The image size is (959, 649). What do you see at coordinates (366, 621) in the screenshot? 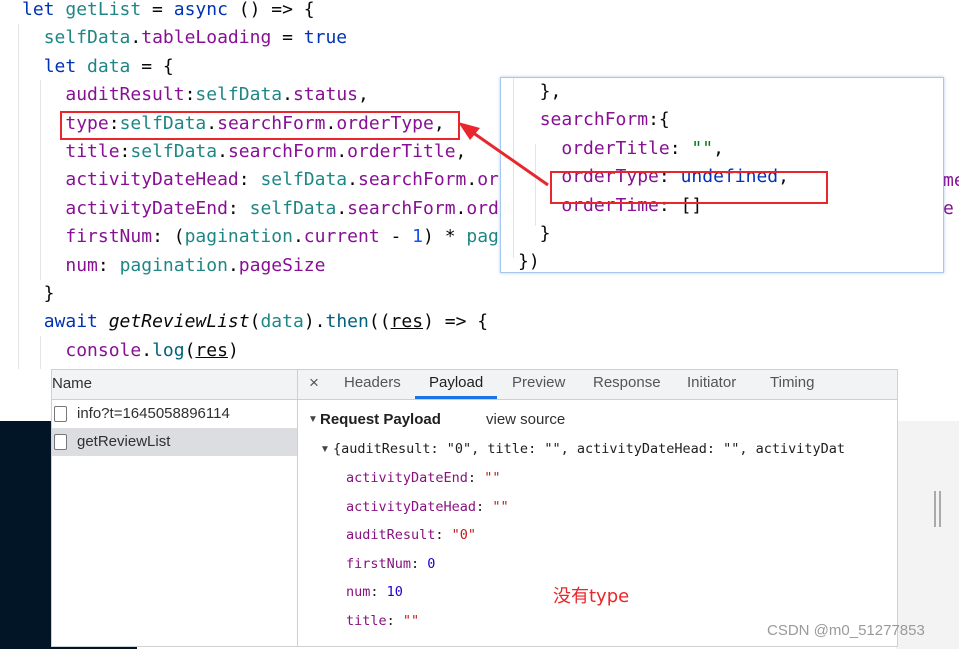
I see `property-key: title` at bounding box center [366, 621].